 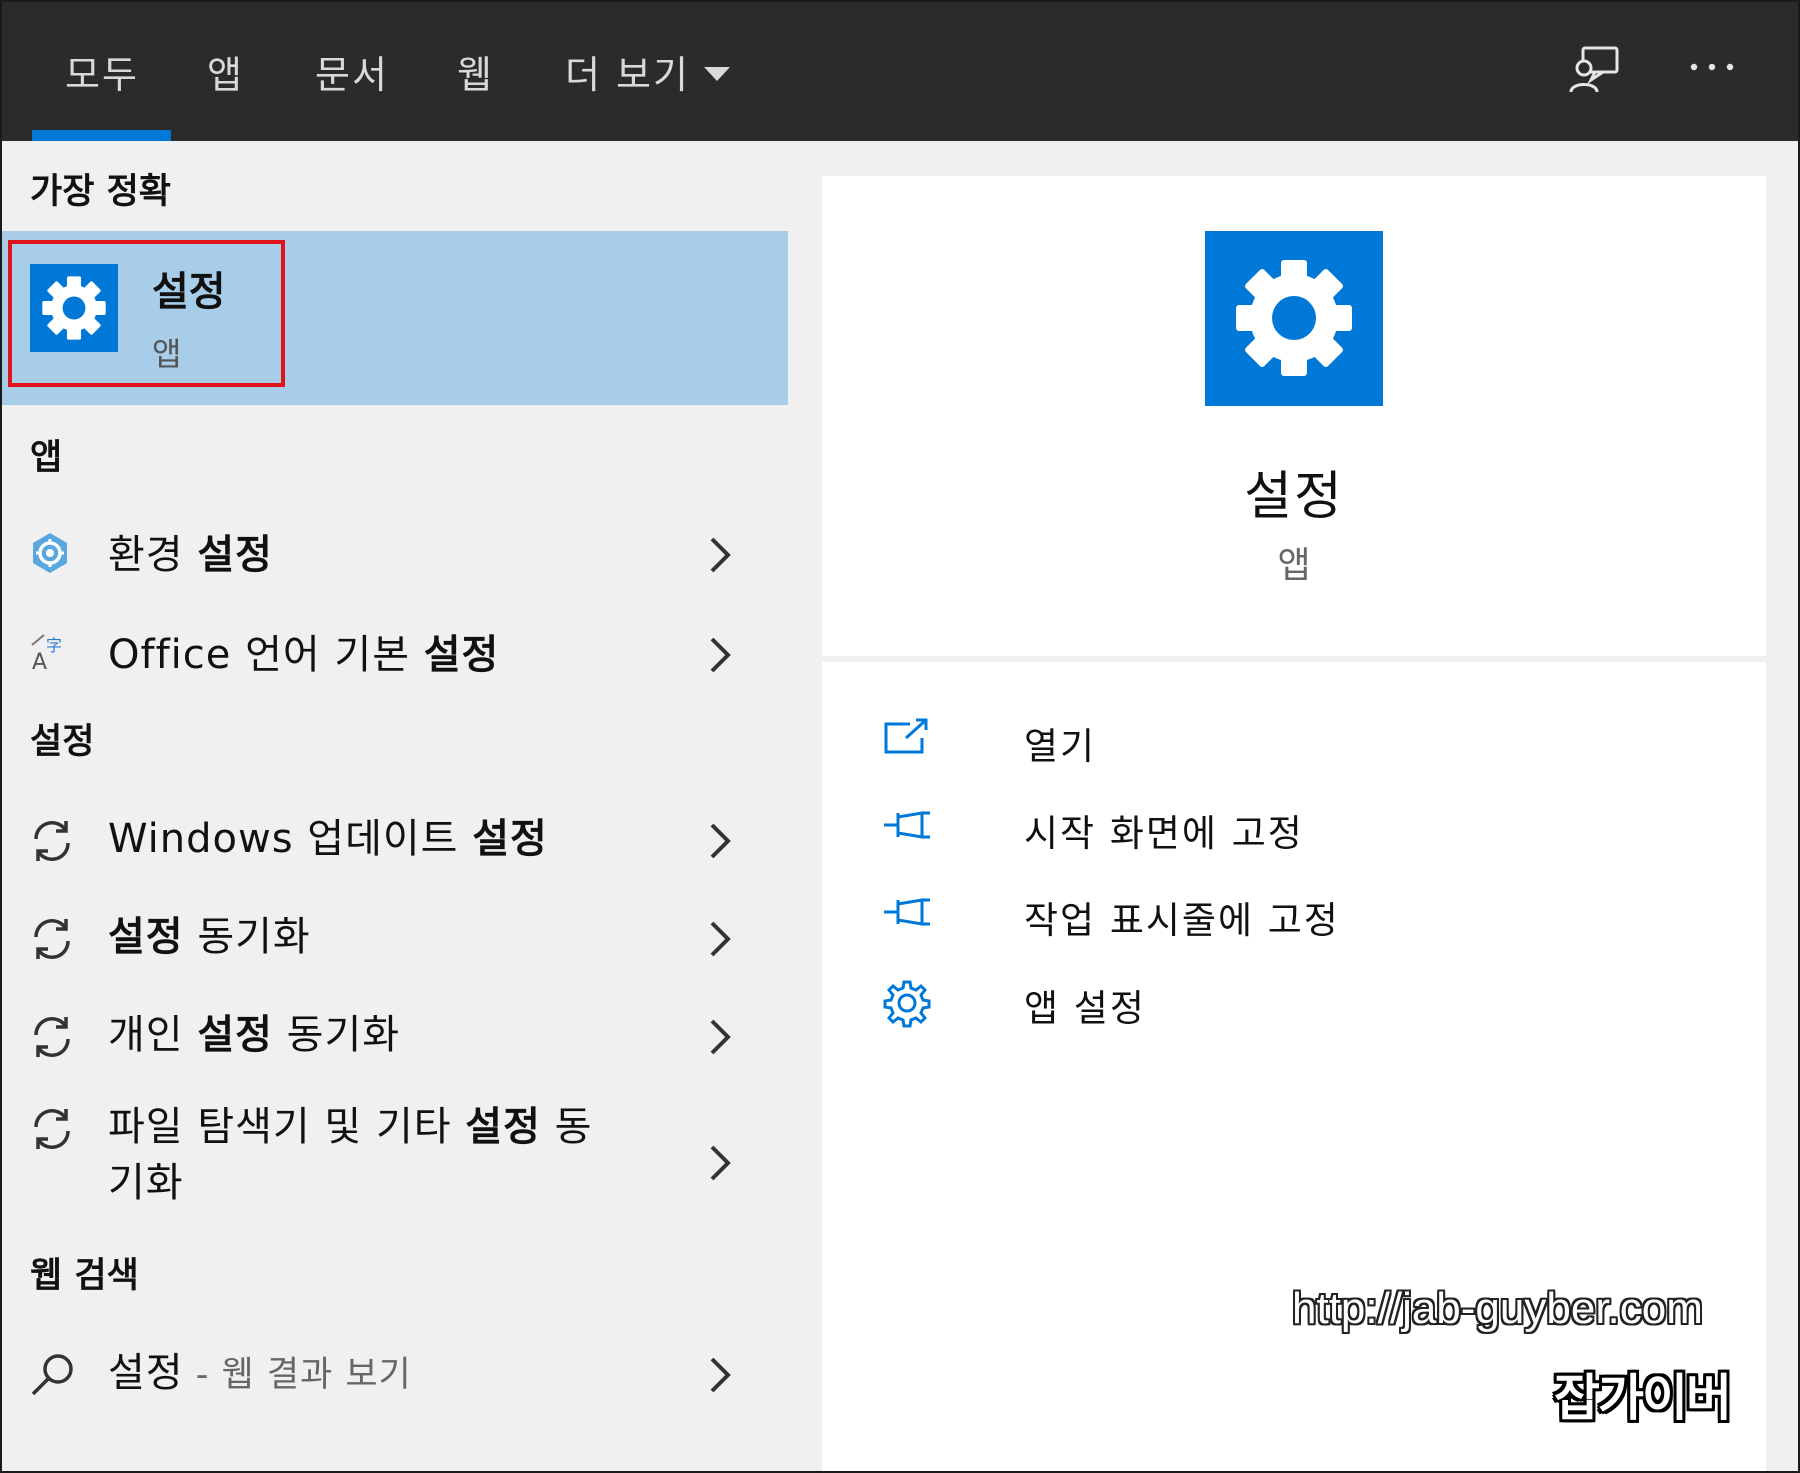 I want to click on list-item-app: A 字 Office 언어 기본 설정, so click(x=395, y=658).